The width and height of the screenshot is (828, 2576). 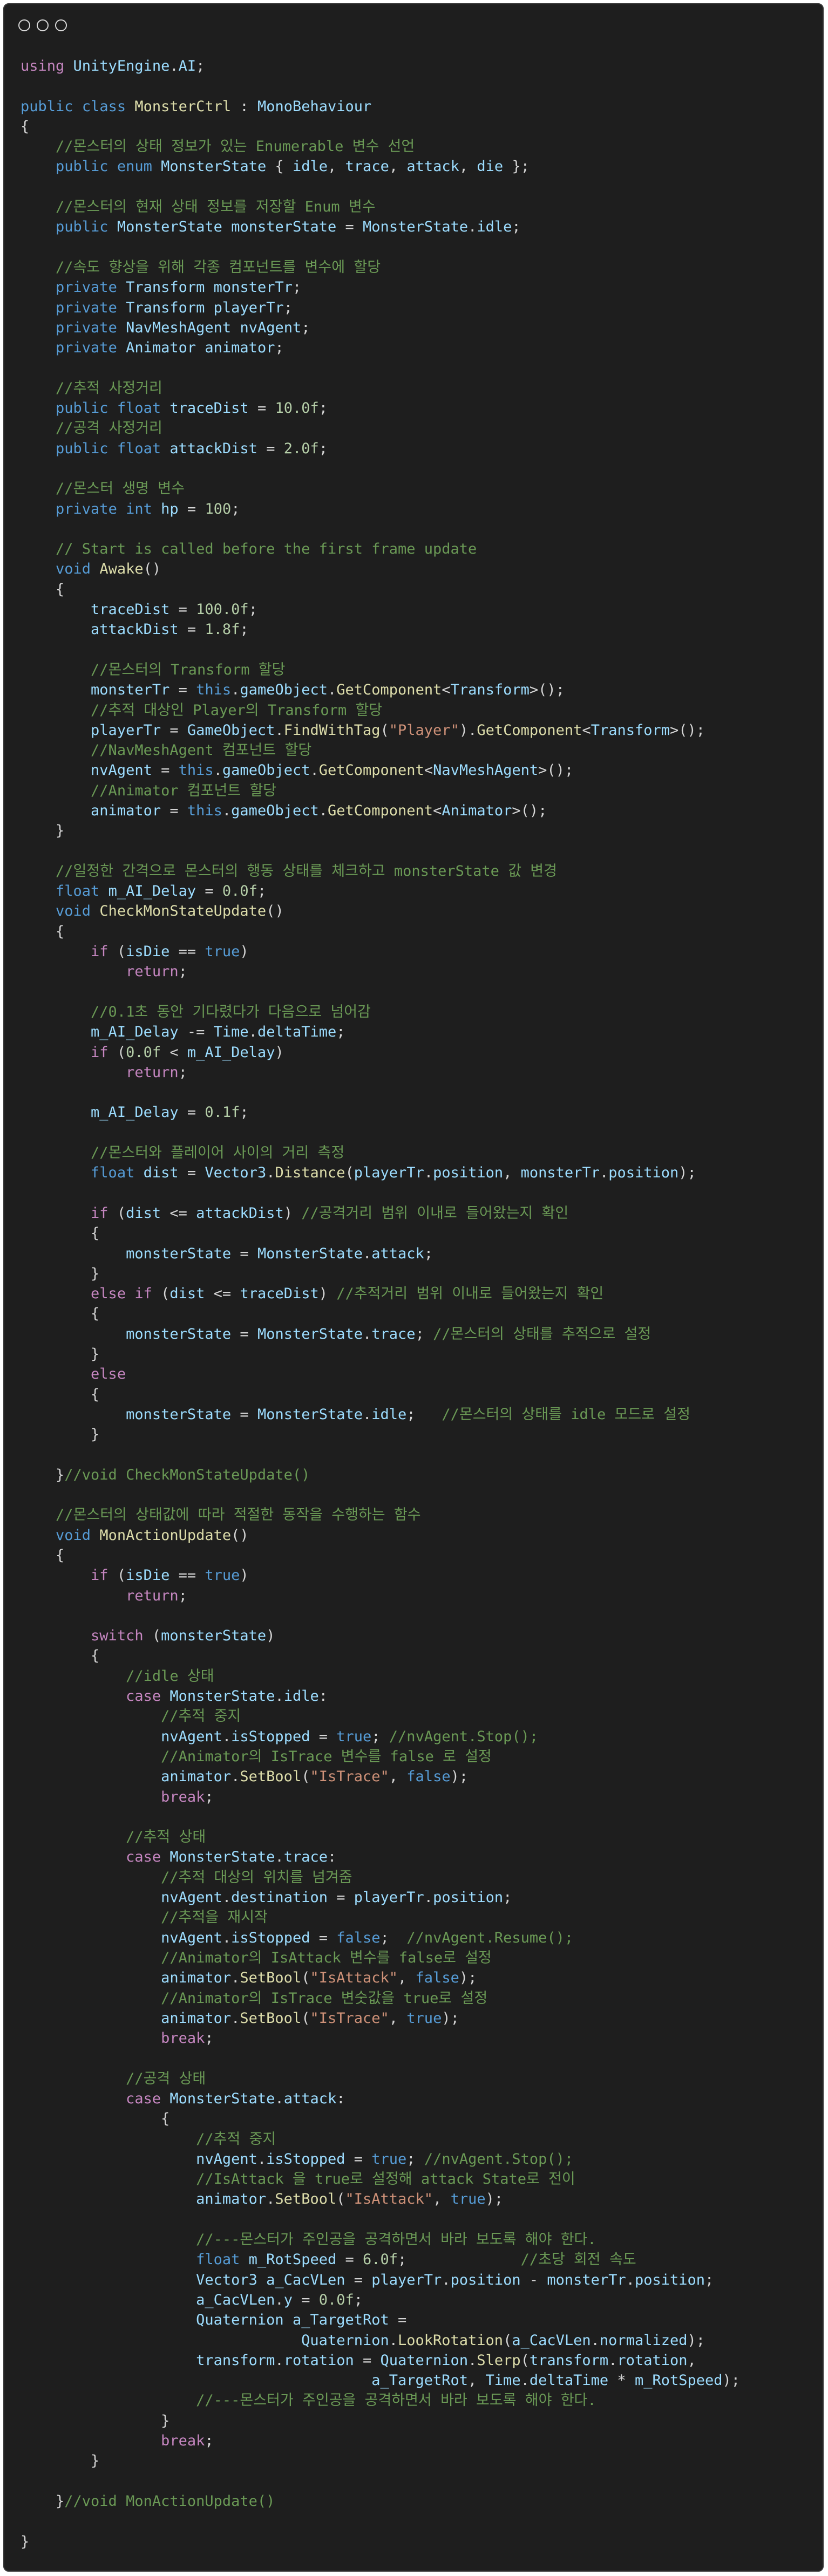 I want to click on code-line: }, so click(x=380, y=2421).